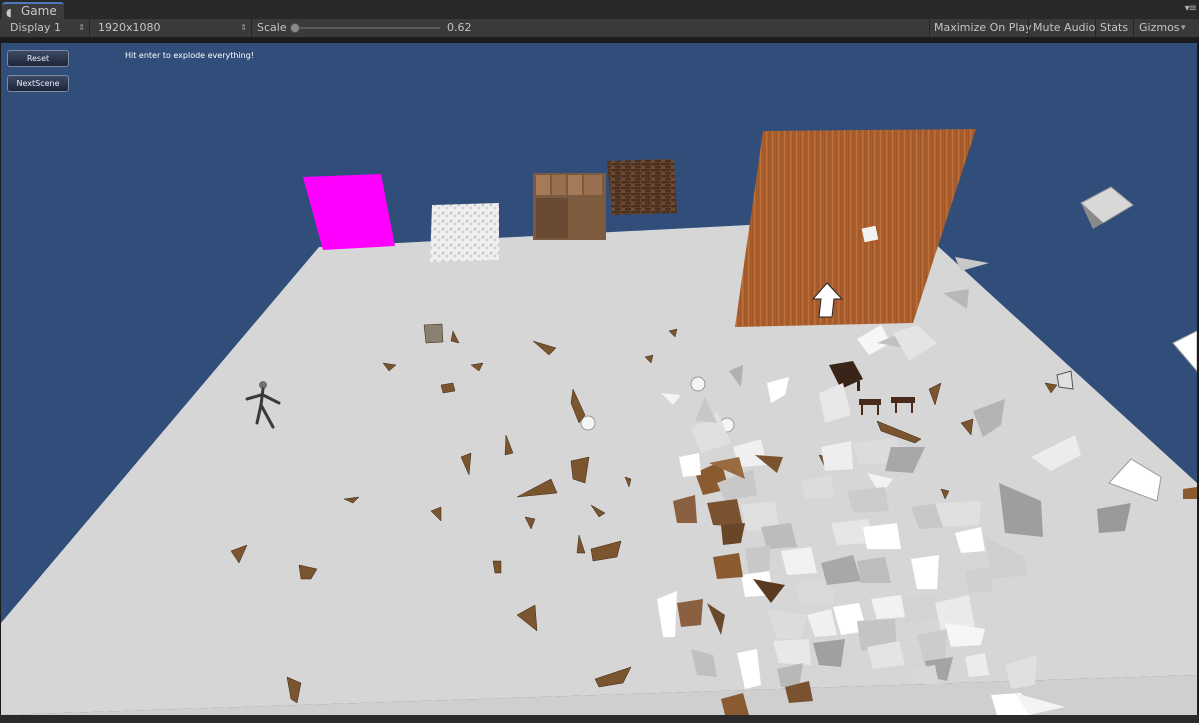 The height and width of the screenshot is (723, 1199). I want to click on gizmos-chevron-icon: ▾, so click(1183, 28).